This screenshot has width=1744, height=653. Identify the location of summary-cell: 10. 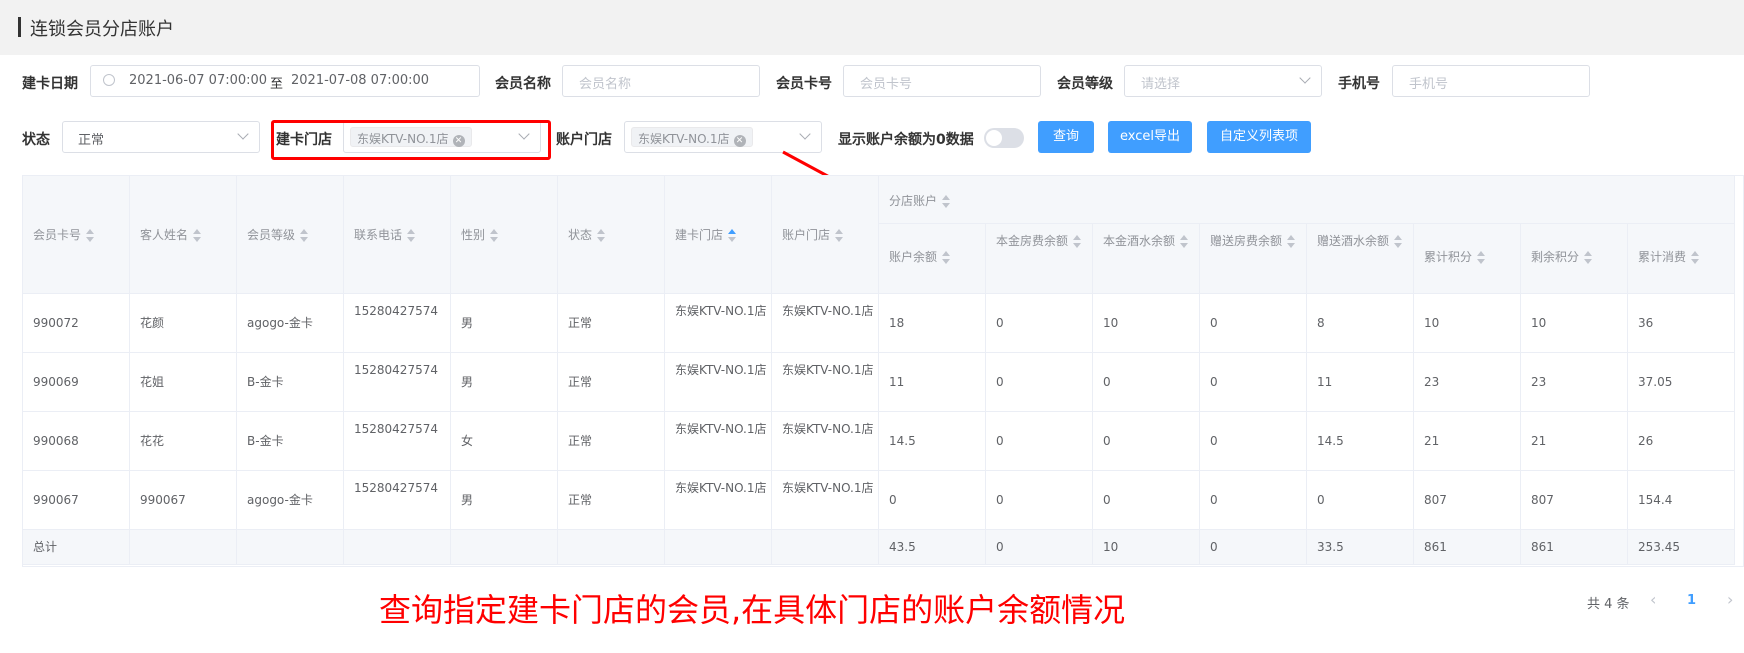
(1146, 547).